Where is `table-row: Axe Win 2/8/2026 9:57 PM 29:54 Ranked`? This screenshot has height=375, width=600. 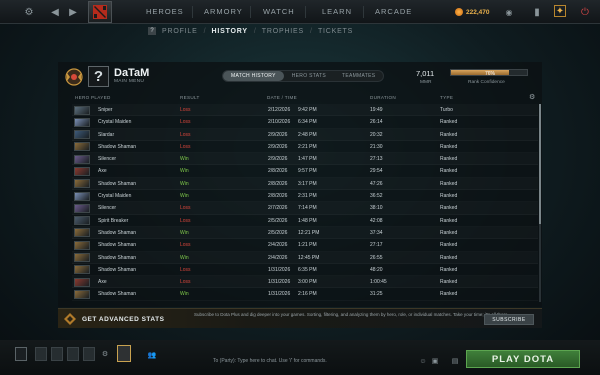 table-row: Axe Win 2/8/2026 9:57 PM 29:54 Ranked is located at coordinates (305, 171).